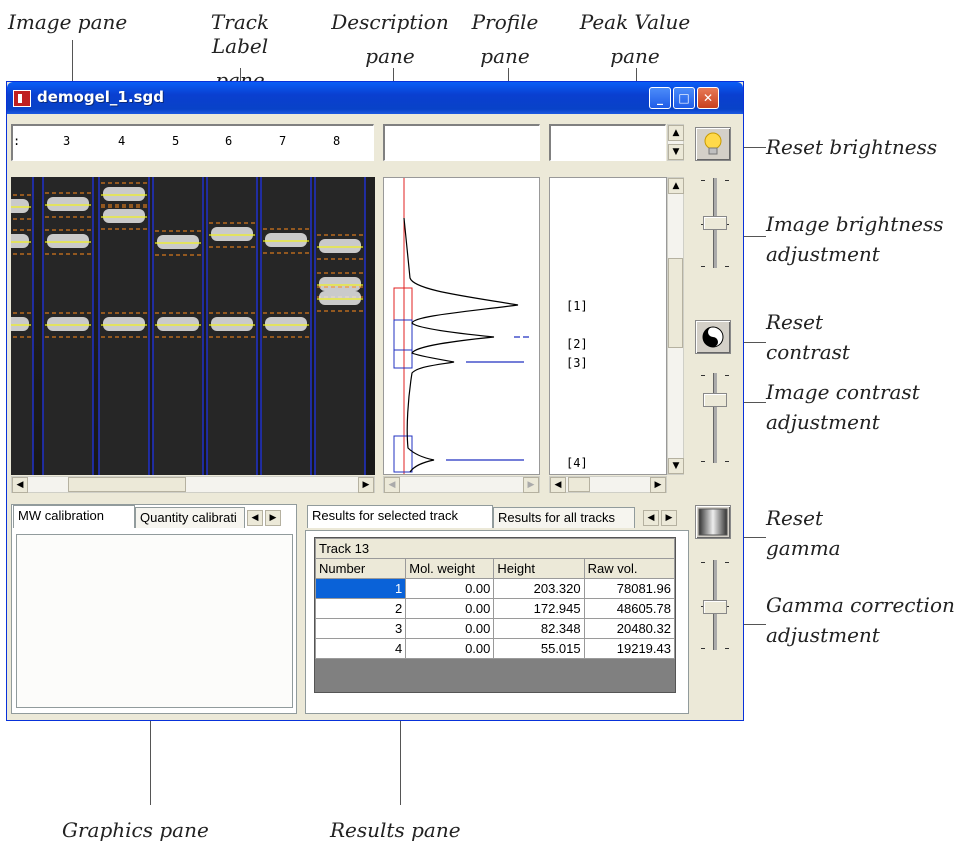 The width and height of the screenshot is (957, 847). What do you see at coordinates (539, 568) in the screenshot?
I see `column-header: Height` at bounding box center [539, 568].